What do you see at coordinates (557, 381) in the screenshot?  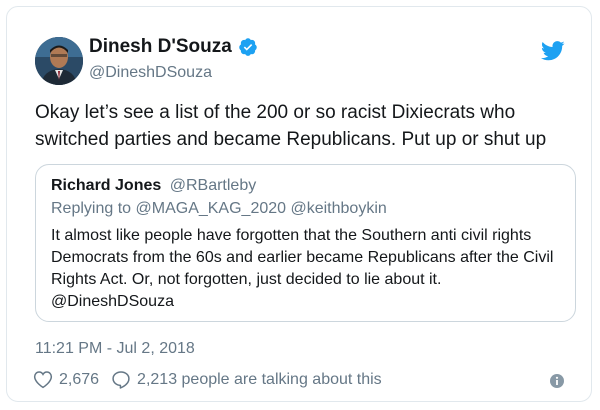 I see `info-icon` at bounding box center [557, 381].